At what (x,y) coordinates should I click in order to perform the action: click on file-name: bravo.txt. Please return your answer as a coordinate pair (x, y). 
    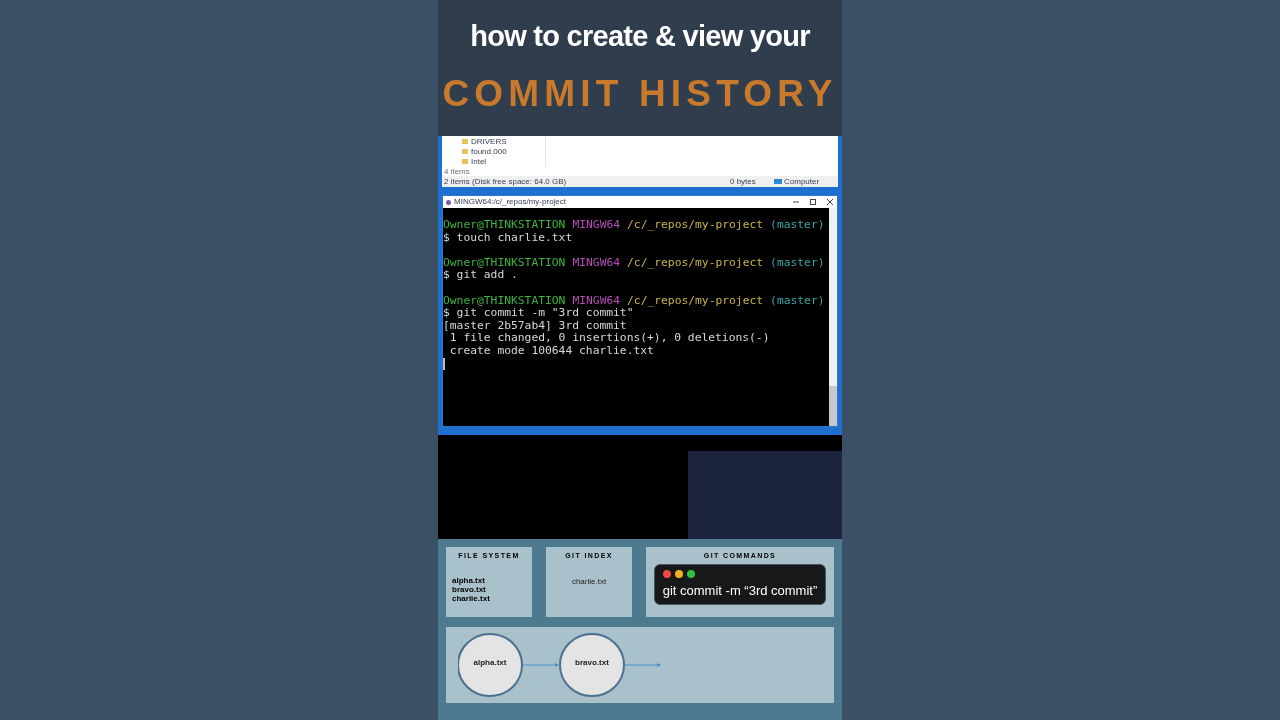
    Looking at the image, I should click on (469, 589).